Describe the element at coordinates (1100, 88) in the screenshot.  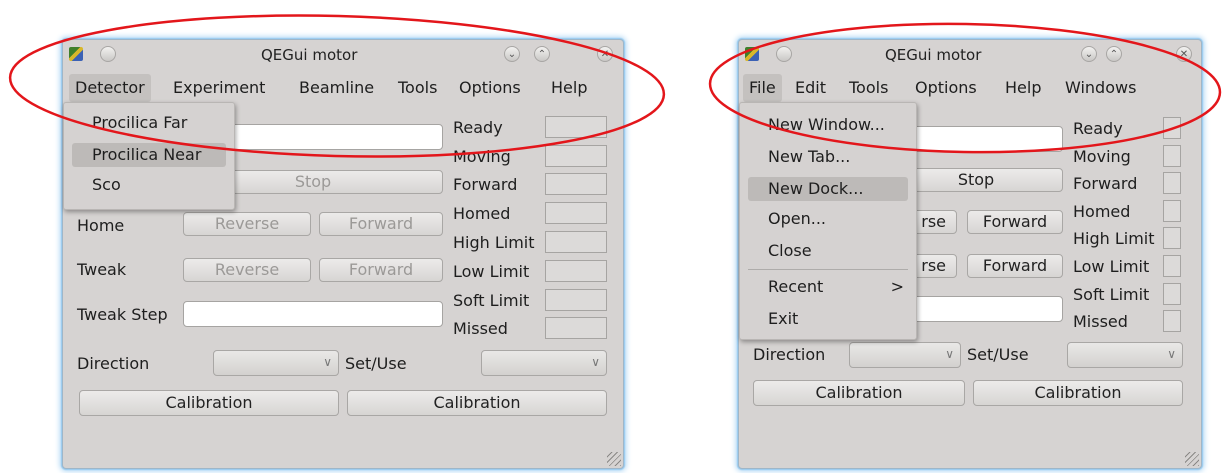
I see `menu-windows: Windows` at that location.